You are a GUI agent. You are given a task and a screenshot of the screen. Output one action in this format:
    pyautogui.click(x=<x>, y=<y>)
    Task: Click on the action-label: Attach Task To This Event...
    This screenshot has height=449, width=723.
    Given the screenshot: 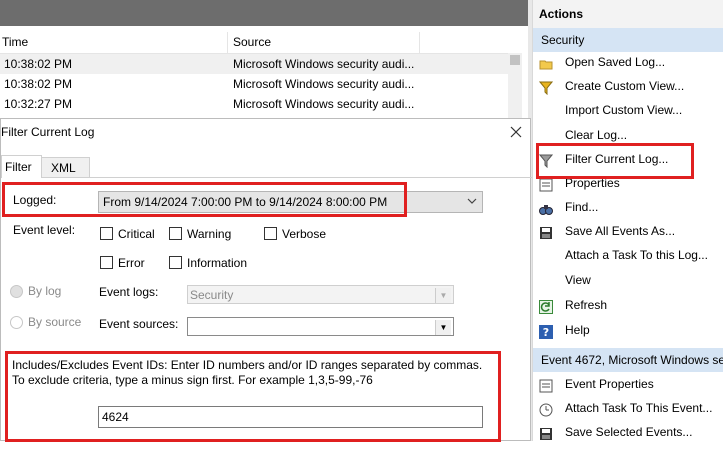 What is the action you would take?
    pyautogui.click(x=639, y=408)
    